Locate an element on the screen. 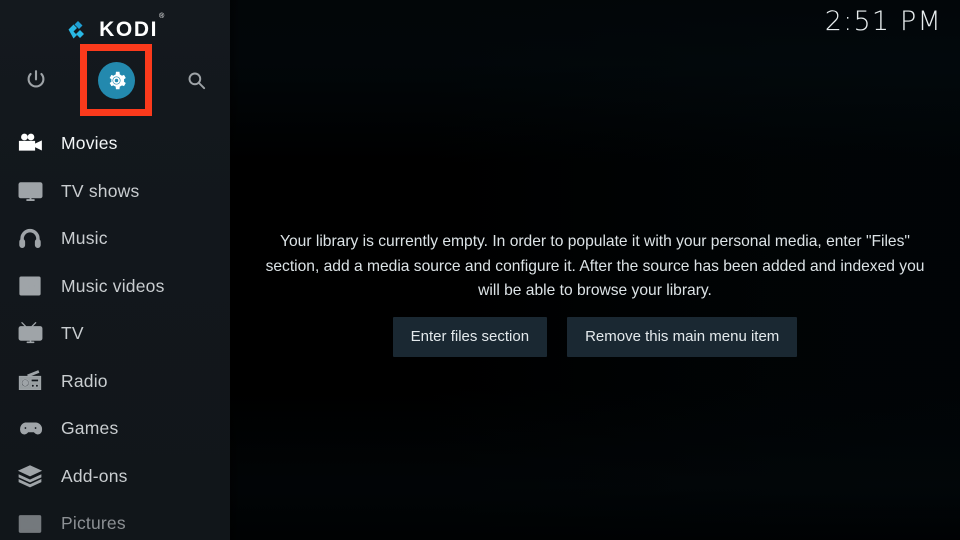 Image resolution: width=960 pixels, height=540 pixels. music-video-icon is located at coordinates (30, 286).